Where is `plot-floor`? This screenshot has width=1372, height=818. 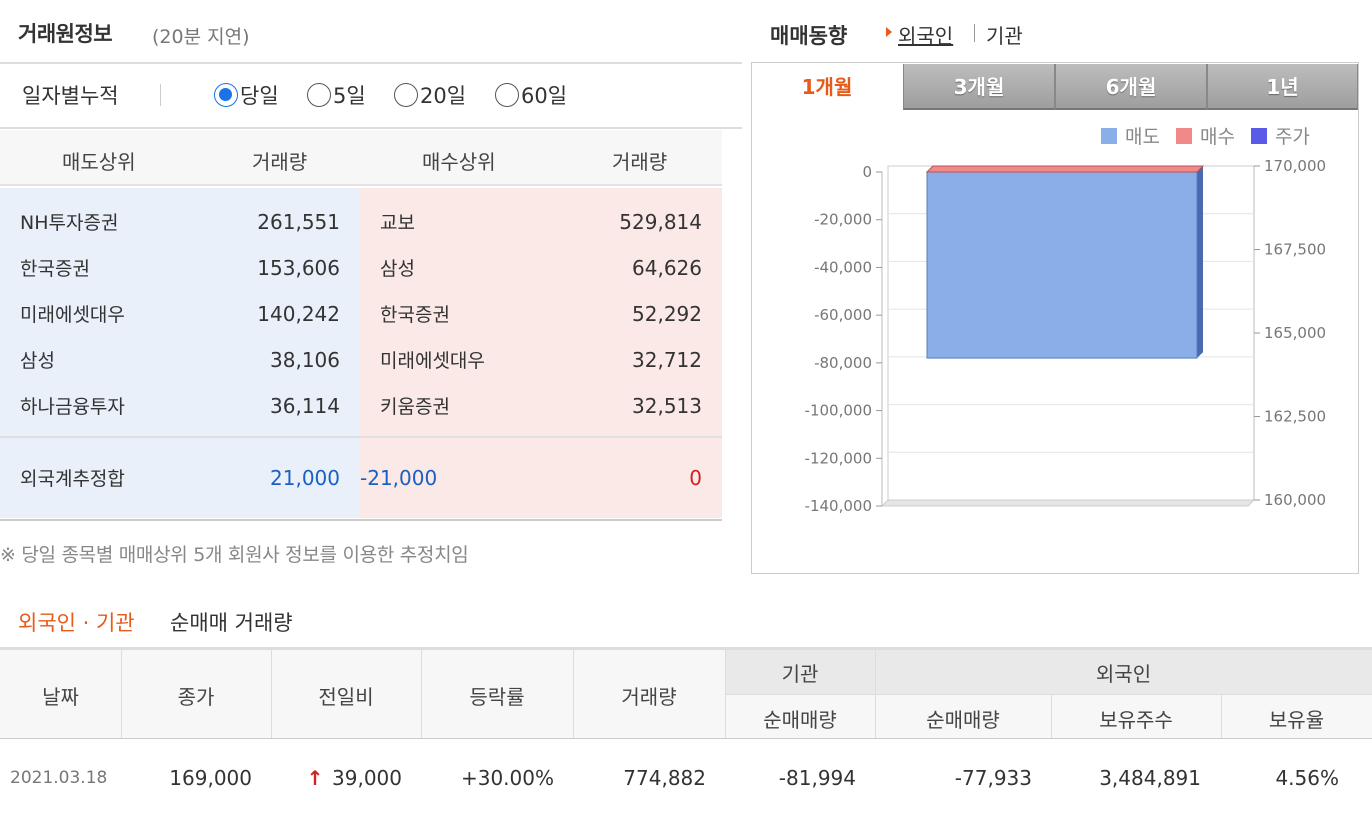 plot-floor is located at coordinates (1068, 503).